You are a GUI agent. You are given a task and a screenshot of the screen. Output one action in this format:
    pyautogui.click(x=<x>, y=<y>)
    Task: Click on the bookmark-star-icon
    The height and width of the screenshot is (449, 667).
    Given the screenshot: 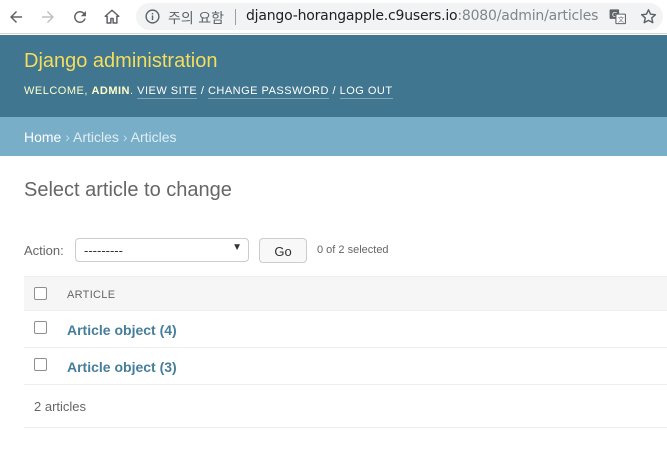 What is the action you would take?
    pyautogui.click(x=648, y=16)
    